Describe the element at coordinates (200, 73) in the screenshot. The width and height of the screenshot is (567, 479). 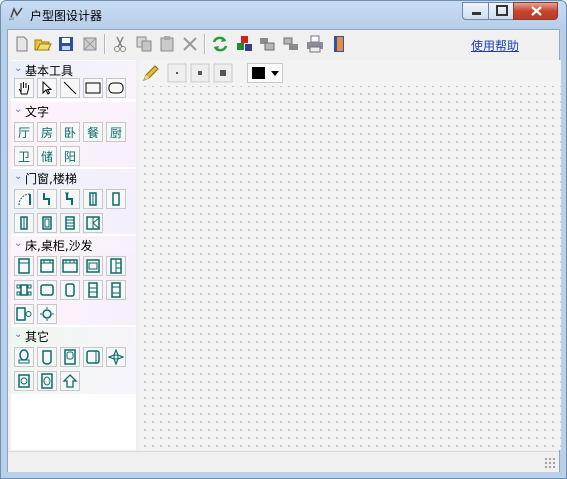
I see `line-width-medium-button` at that location.